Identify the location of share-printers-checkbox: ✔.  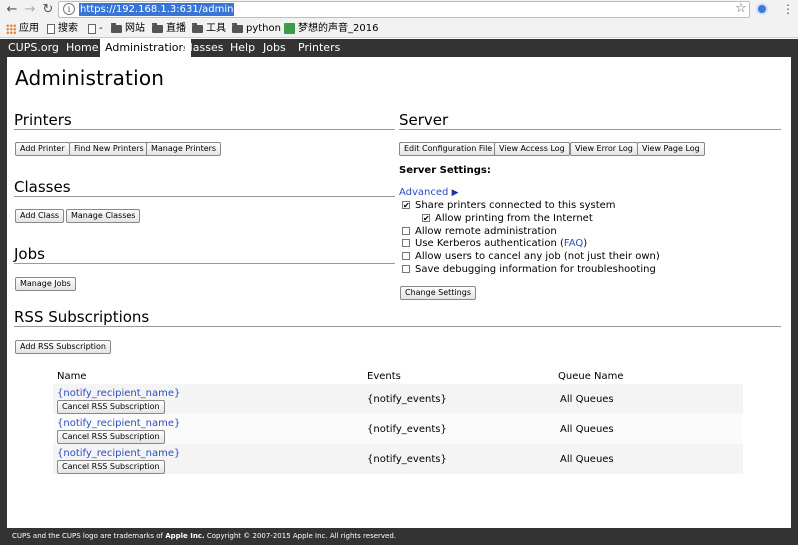
(406, 205).